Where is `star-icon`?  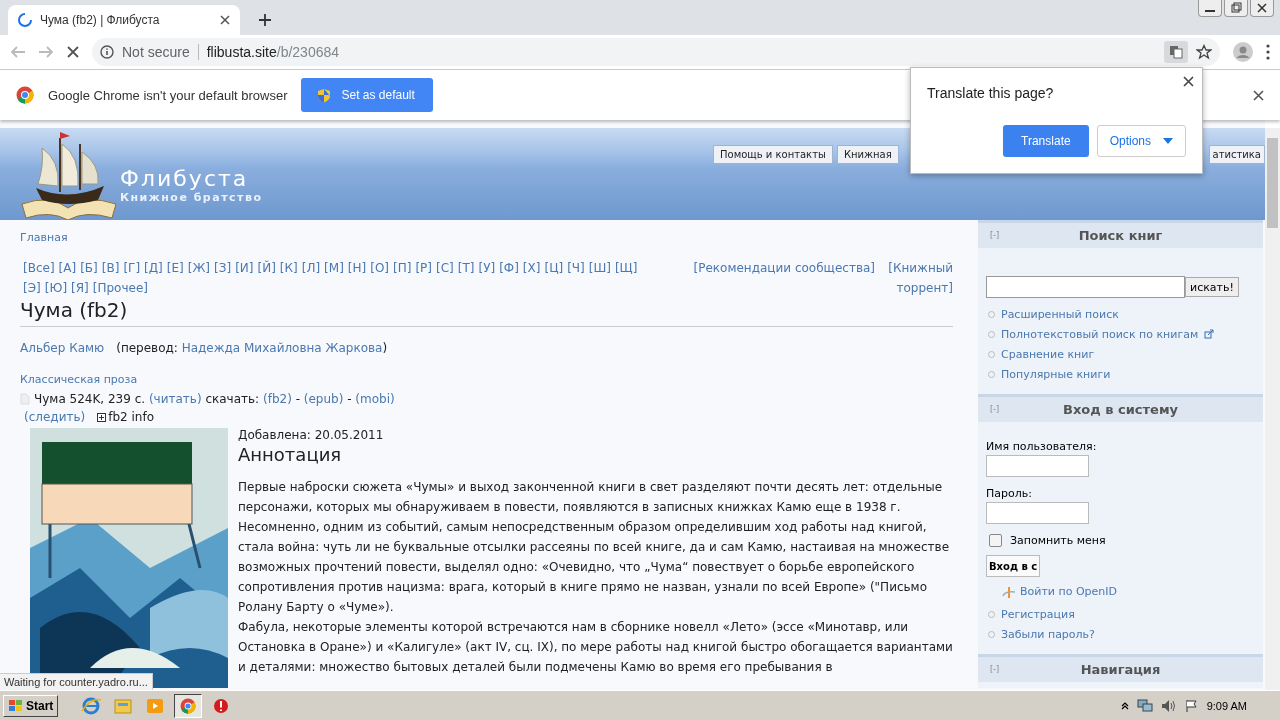 star-icon is located at coordinates (1204, 52).